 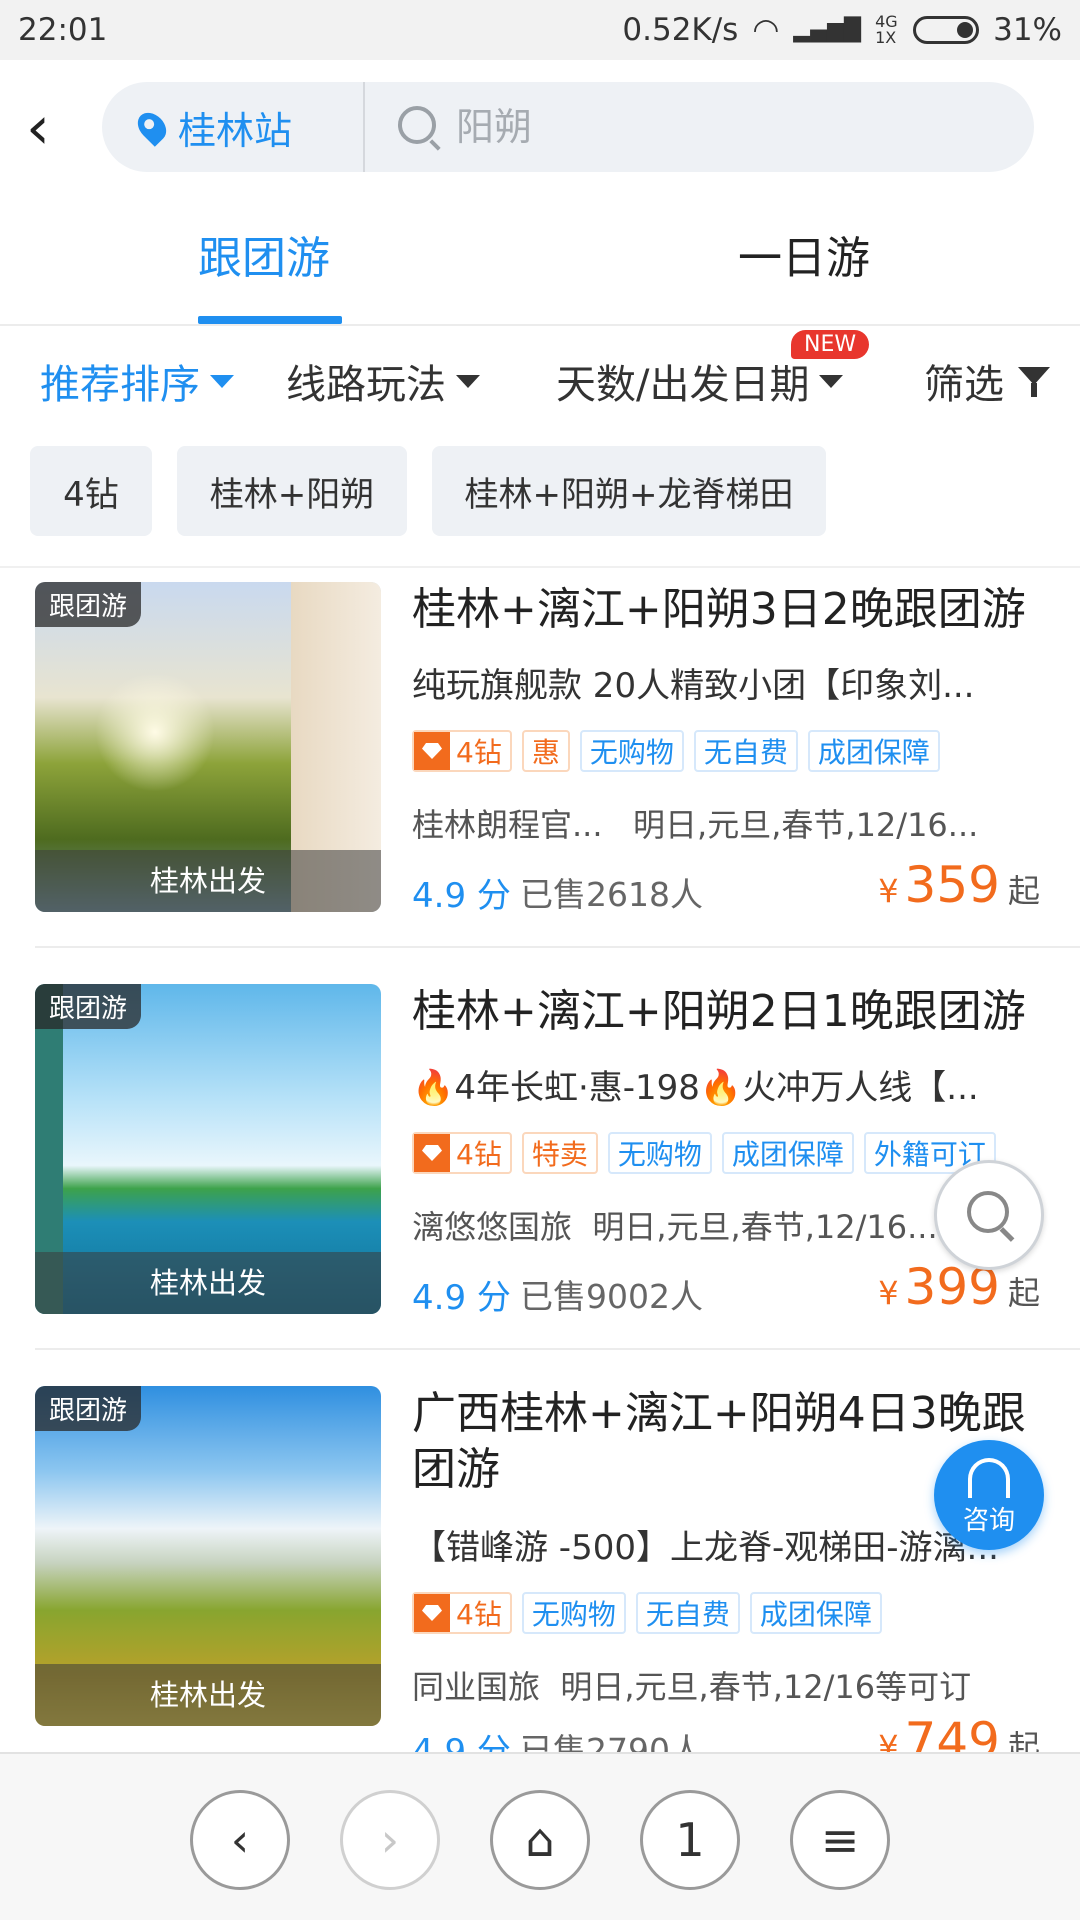 I want to click on new-badge: NEW, so click(x=830, y=344).